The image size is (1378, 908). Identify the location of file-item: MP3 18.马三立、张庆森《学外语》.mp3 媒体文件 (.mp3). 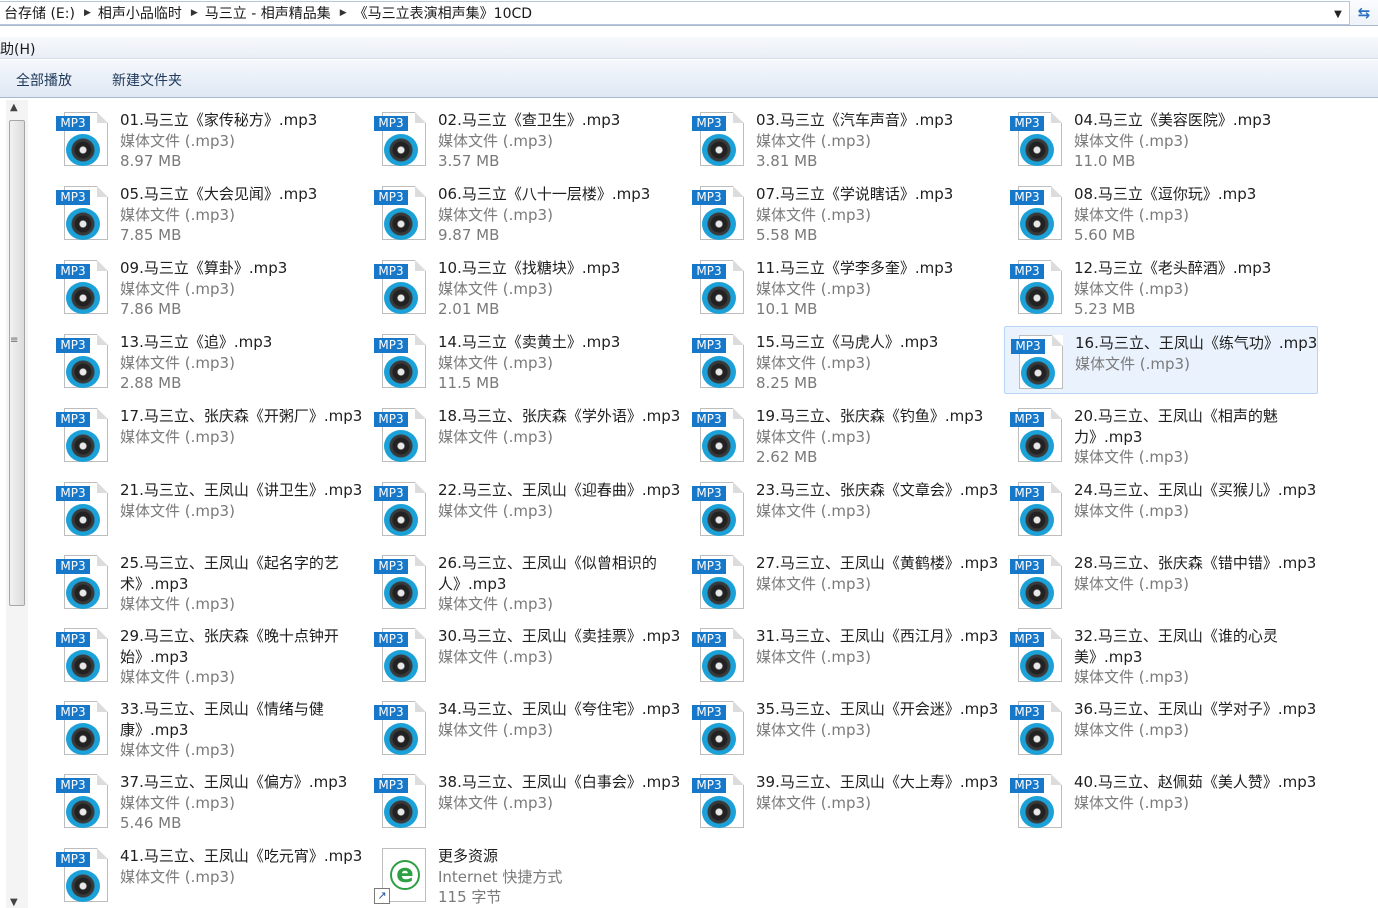
(525, 434).